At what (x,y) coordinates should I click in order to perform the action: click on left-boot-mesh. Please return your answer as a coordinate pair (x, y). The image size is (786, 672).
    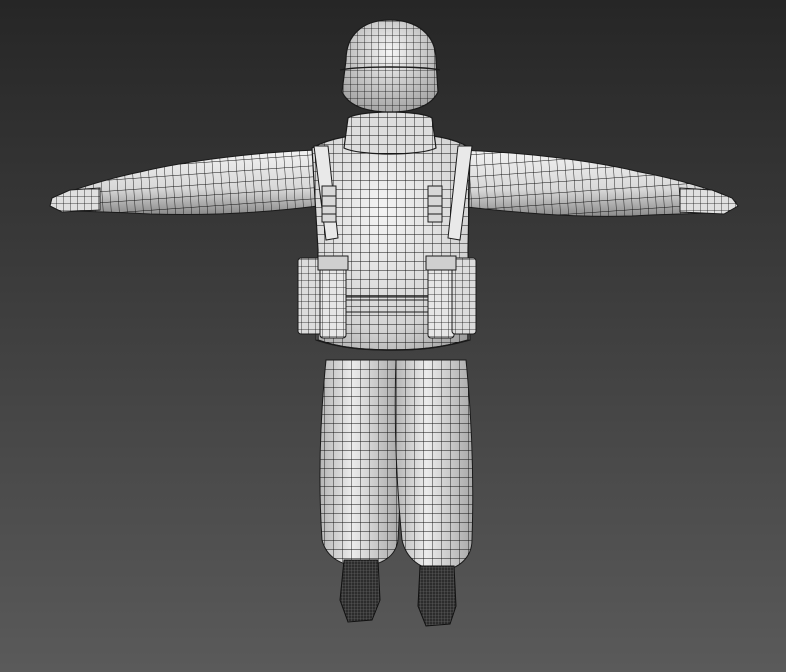
    Looking at the image, I should click on (360, 591).